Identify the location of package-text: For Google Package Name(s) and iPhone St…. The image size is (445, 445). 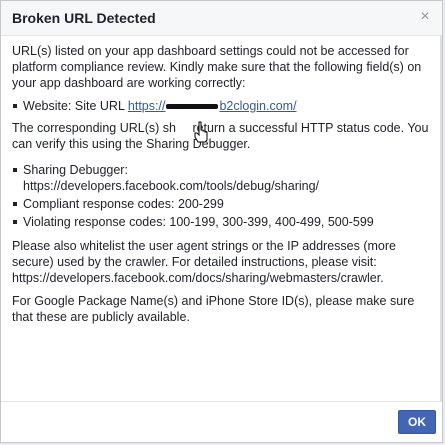
(213, 309).